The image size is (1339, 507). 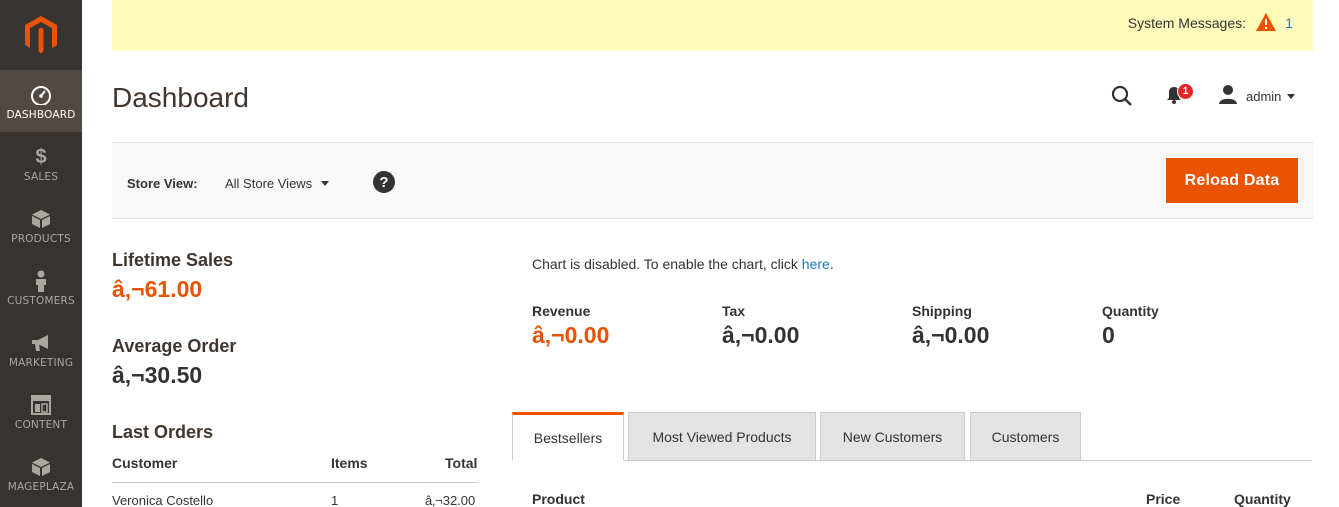 What do you see at coordinates (1262, 499) in the screenshot?
I see `column-header-quantity: Quantity` at bounding box center [1262, 499].